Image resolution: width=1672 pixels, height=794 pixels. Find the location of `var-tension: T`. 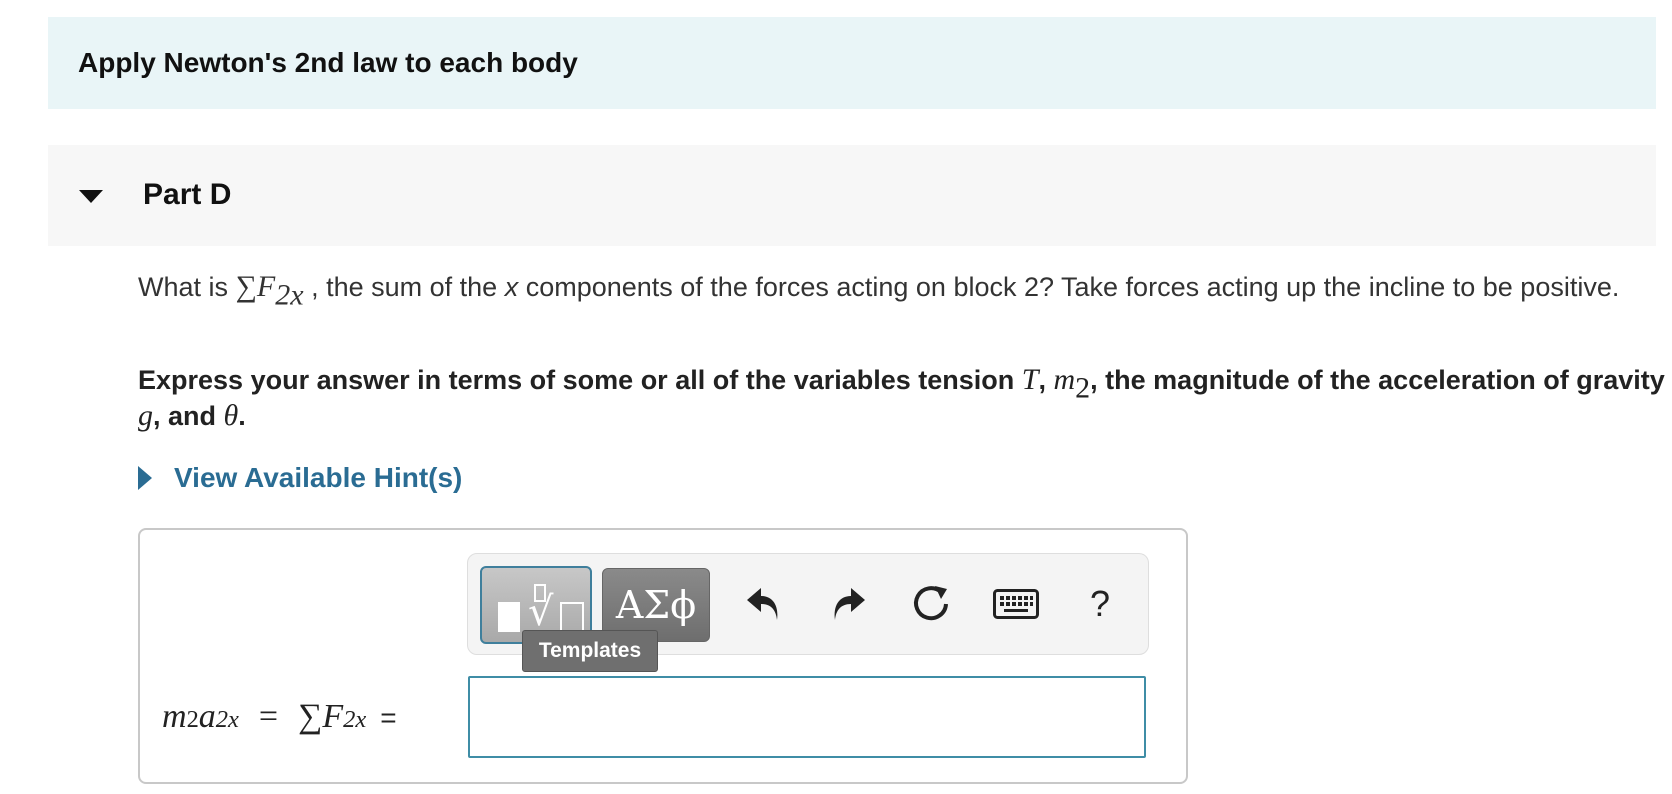

var-tension: T is located at coordinates (1030, 379).